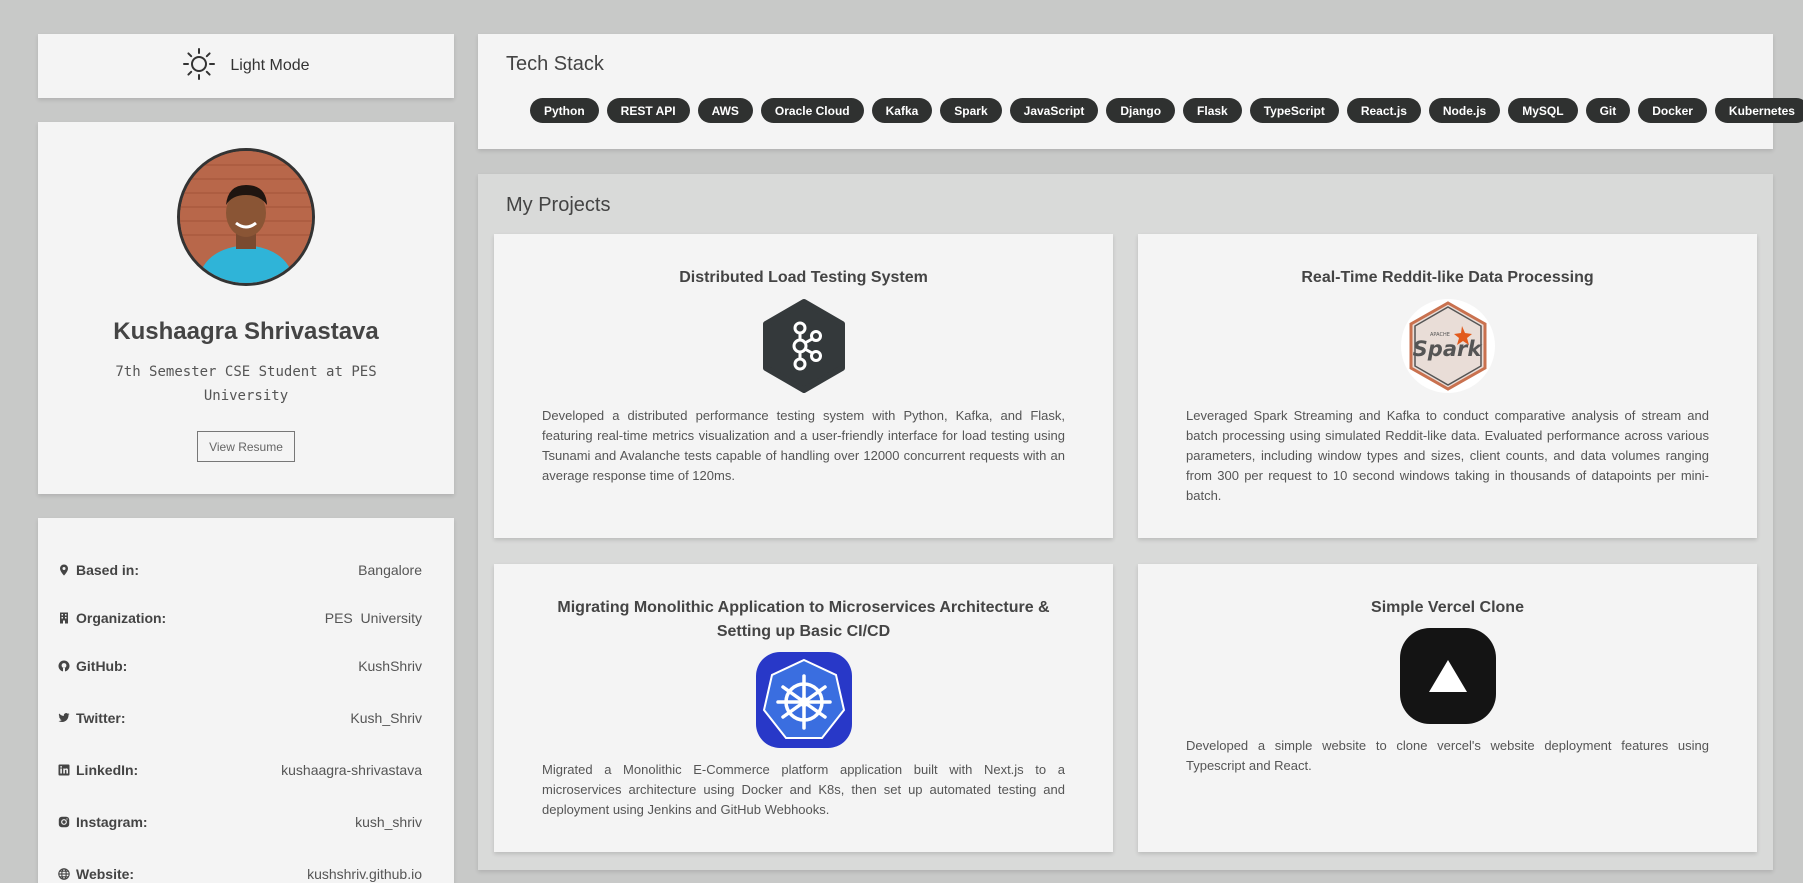  Describe the element at coordinates (67, 570) in the screenshot. I see `location-pin-icon` at that location.